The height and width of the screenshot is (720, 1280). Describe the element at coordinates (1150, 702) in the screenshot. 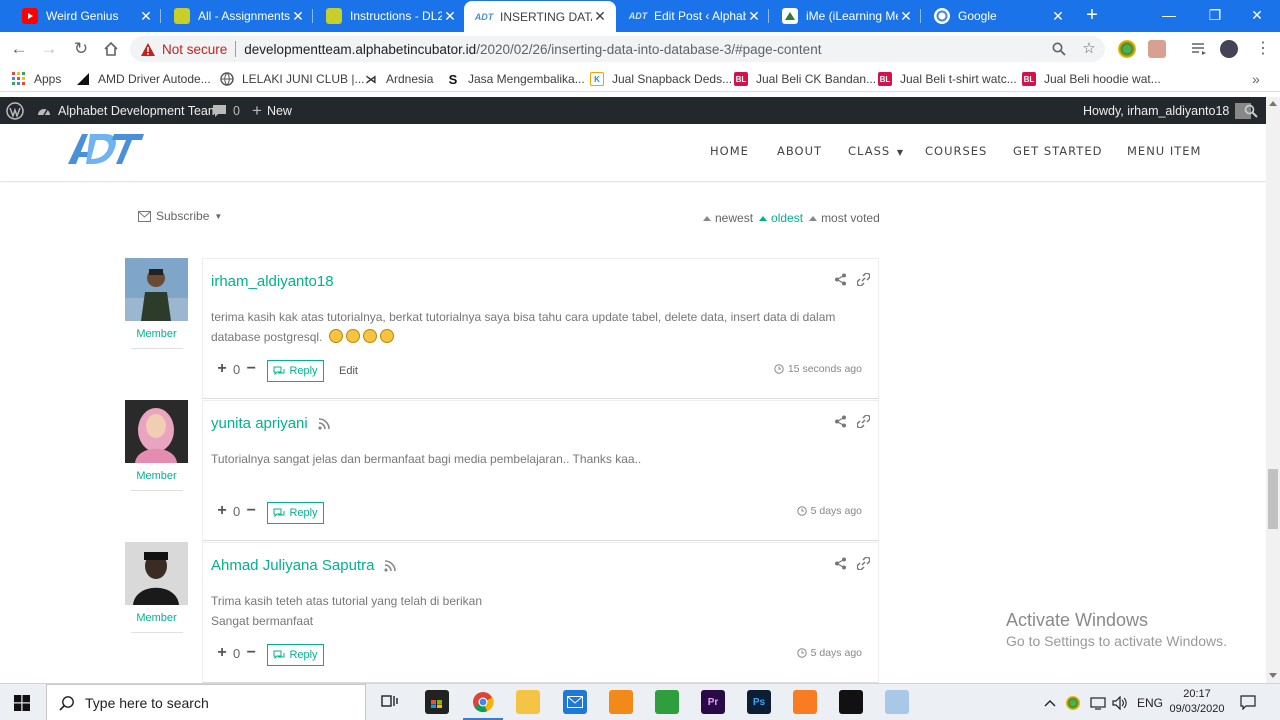

I see `language-indicator: ENG` at that location.